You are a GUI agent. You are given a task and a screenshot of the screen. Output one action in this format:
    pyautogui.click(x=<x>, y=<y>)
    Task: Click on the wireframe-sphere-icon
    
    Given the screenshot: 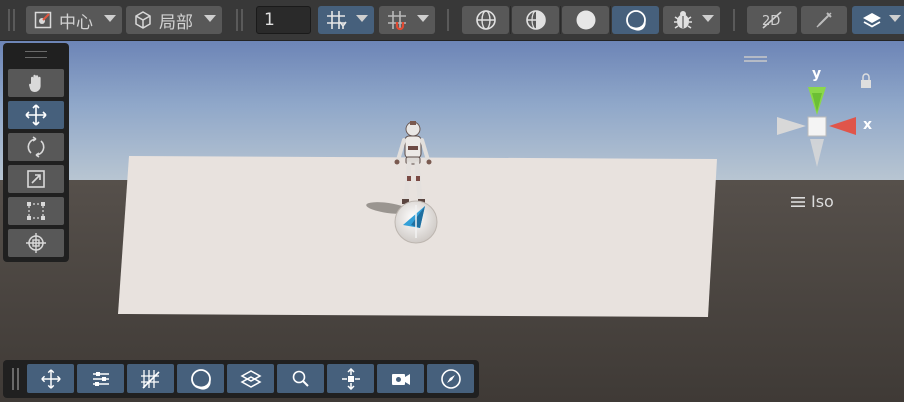 What is the action you would take?
    pyautogui.click(x=486, y=20)
    